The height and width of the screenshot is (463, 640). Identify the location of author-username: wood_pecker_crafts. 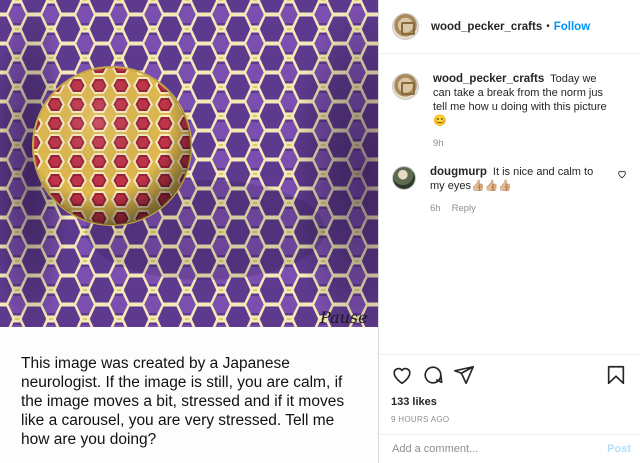
(486, 27).